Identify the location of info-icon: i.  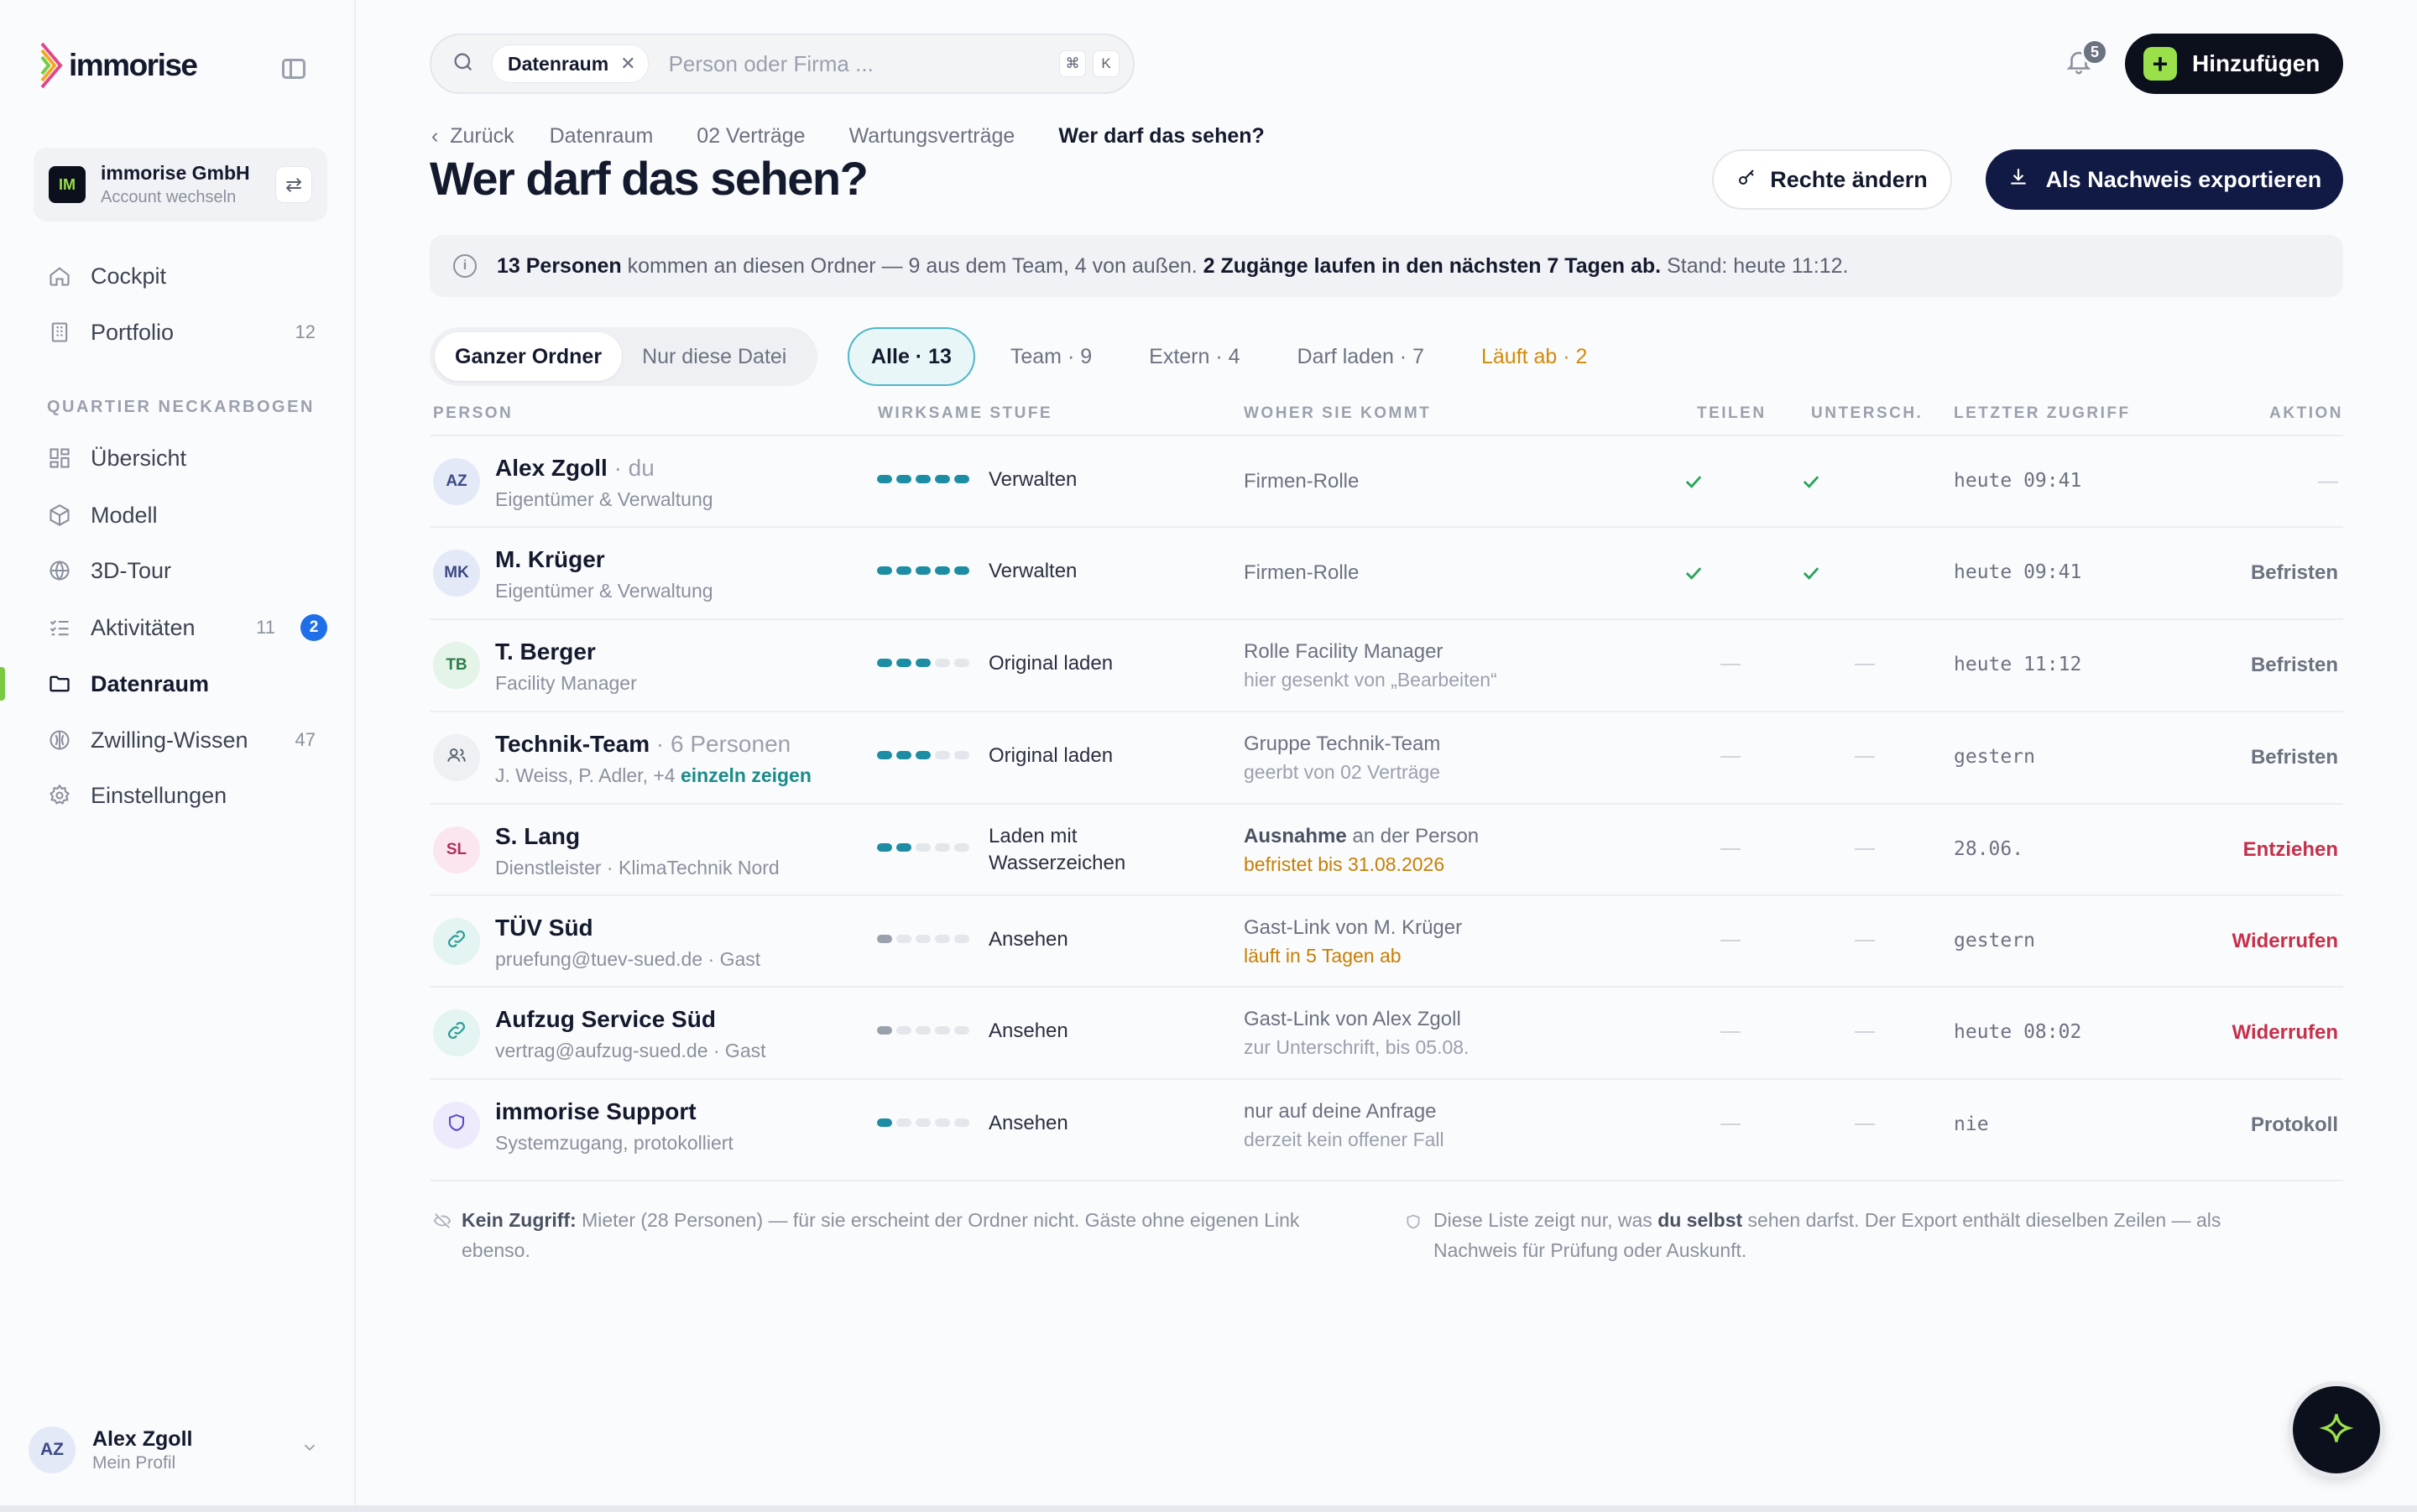
(465, 266).